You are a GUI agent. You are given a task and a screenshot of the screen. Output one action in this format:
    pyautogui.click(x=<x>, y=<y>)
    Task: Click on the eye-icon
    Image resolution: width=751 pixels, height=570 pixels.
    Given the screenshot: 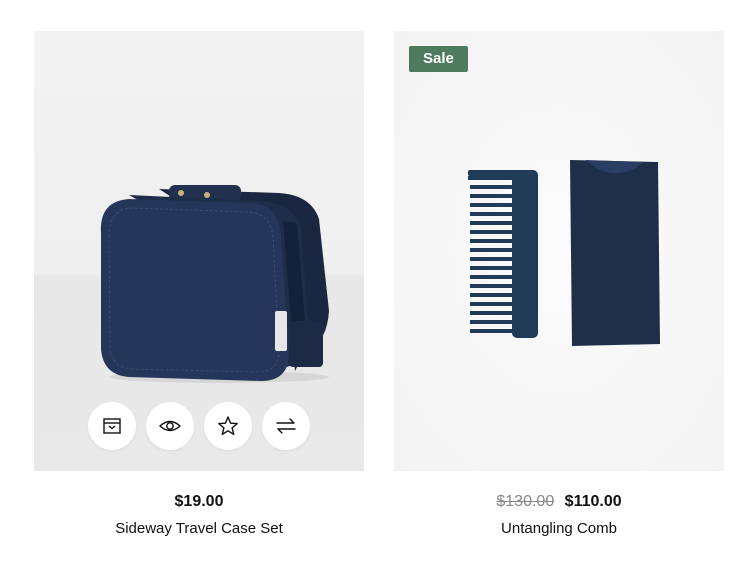 What is the action you would take?
    pyautogui.click(x=170, y=426)
    